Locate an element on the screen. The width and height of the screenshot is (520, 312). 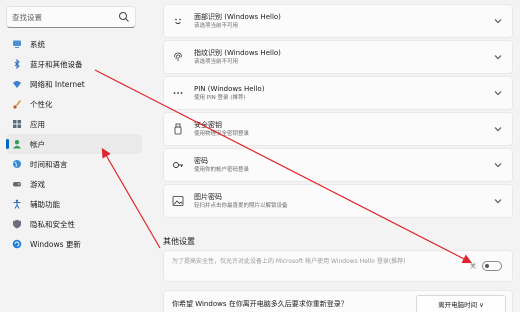
card-title: 图片密码 is located at coordinates (208, 197).